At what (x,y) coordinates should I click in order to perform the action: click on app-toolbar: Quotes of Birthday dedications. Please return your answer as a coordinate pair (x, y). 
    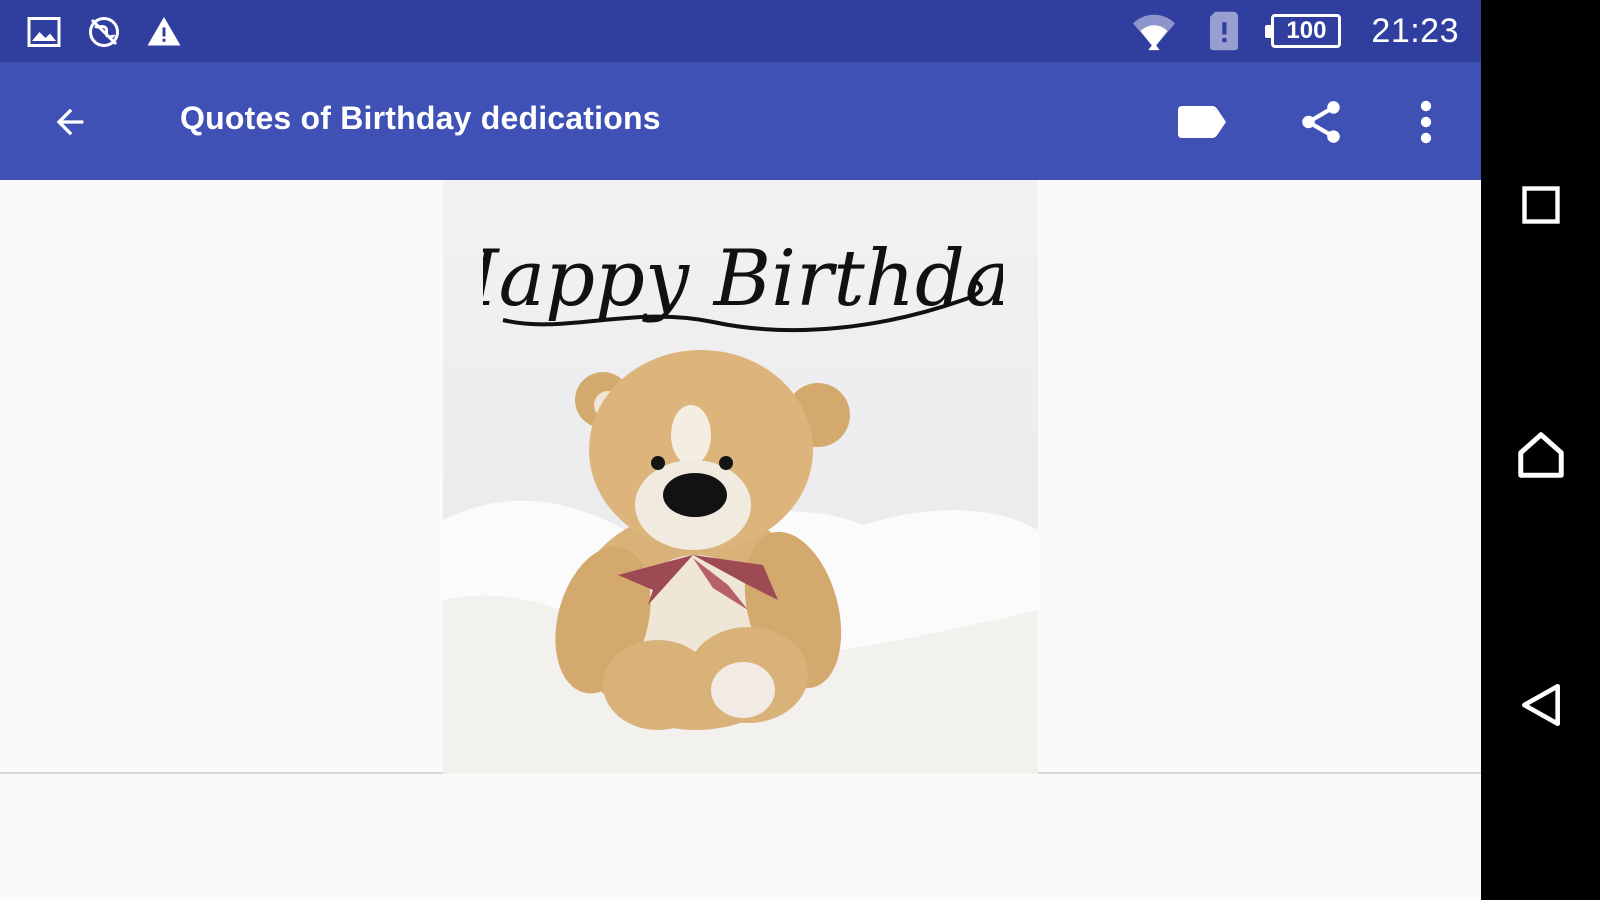
    Looking at the image, I should click on (740, 121).